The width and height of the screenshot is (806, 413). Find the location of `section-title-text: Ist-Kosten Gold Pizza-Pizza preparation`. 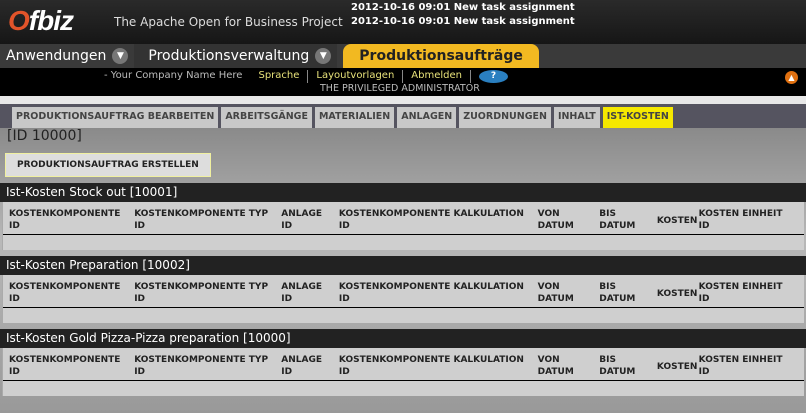

section-title-text: Ist-Kosten Gold Pizza-Pizza preparation is located at coordinates (123, 338).